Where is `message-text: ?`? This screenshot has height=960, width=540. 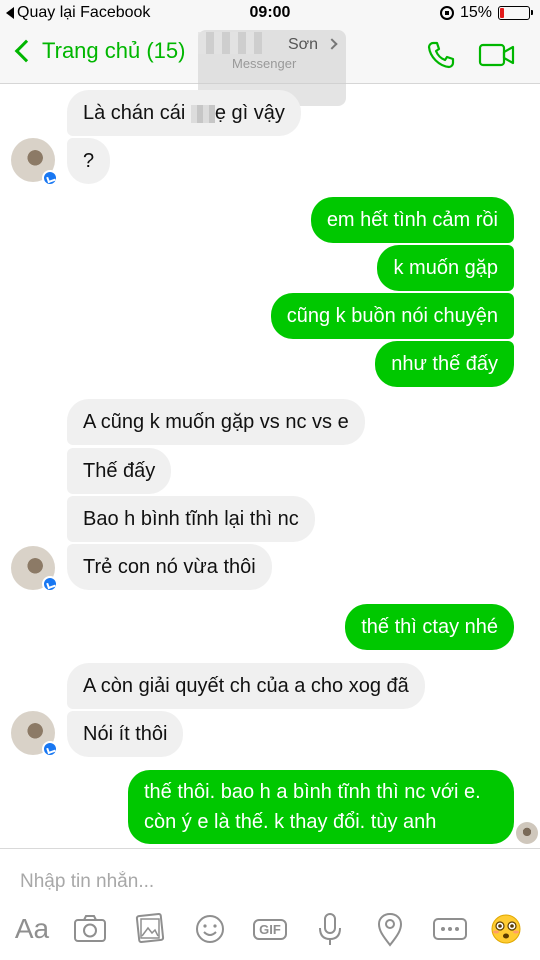
message-text: ? is located at coordinates (89, 161).